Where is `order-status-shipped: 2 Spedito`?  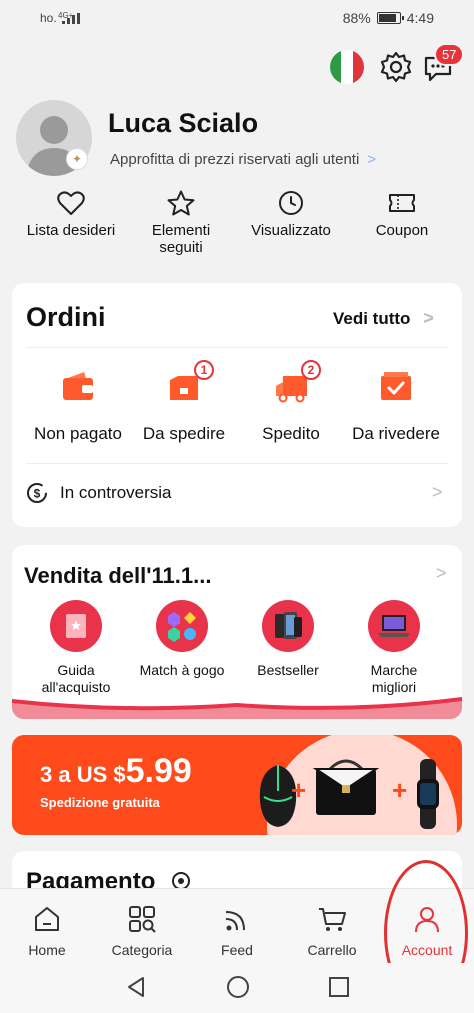
order-status-shipped: 2 Spedito is located at coordinates (291, 402).